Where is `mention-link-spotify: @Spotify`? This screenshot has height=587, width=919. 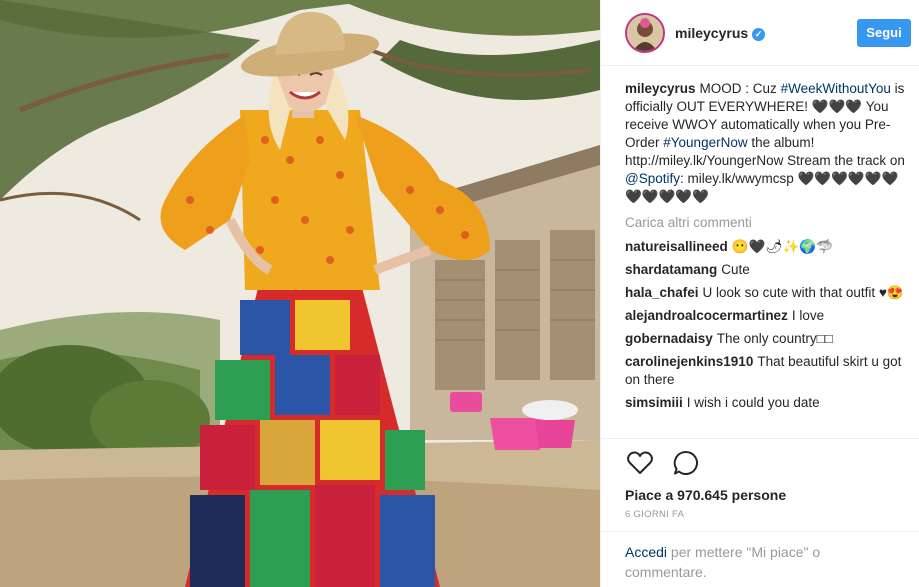 mention-link-spotify: @Spotify is located at coordinates (652, 178).